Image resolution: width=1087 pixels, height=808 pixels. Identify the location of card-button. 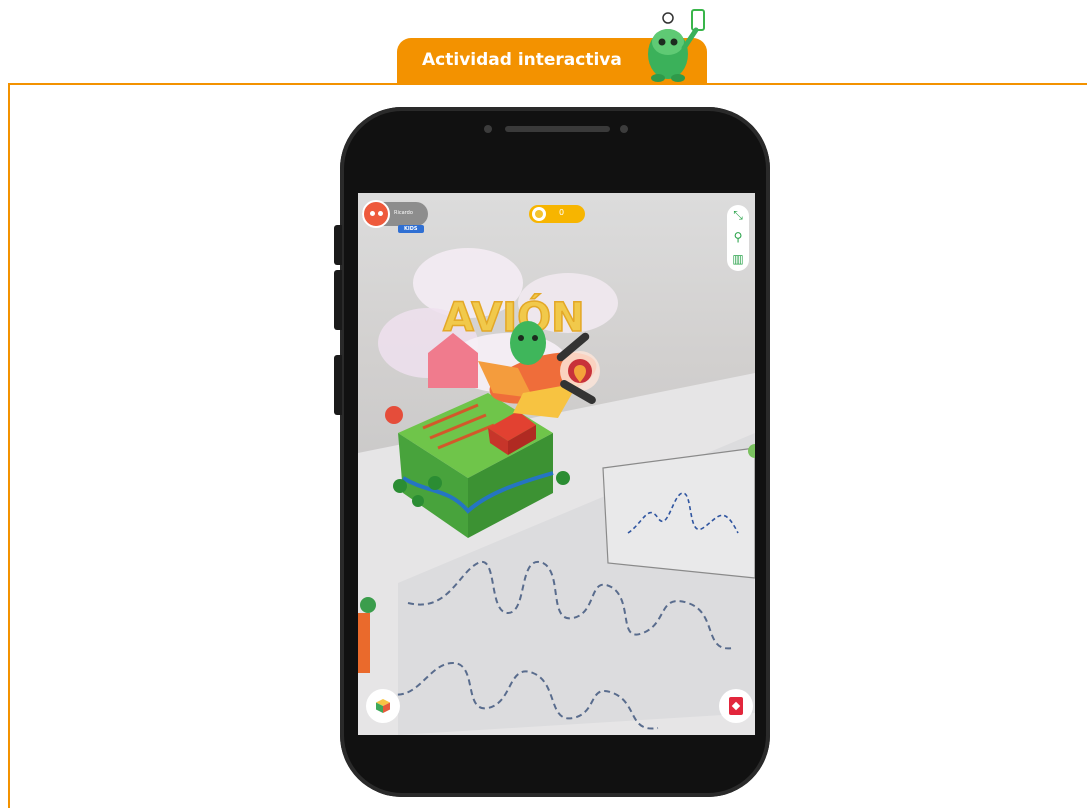
(736, 706).